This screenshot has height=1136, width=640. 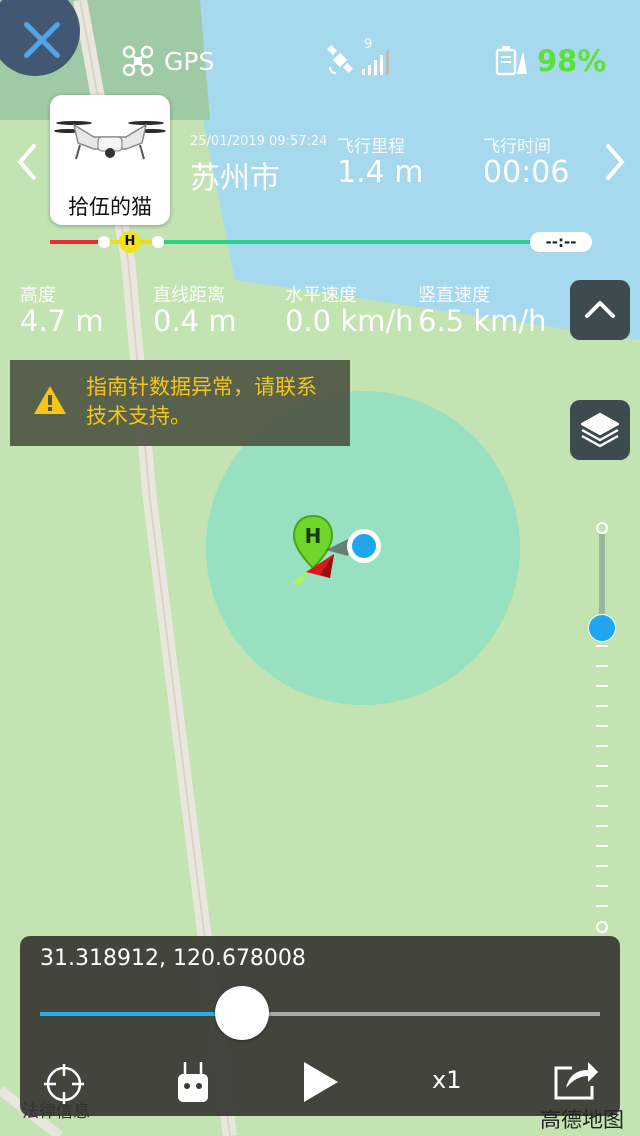 I want to click on playback-progress-fill, so click(x=141, y=1014).